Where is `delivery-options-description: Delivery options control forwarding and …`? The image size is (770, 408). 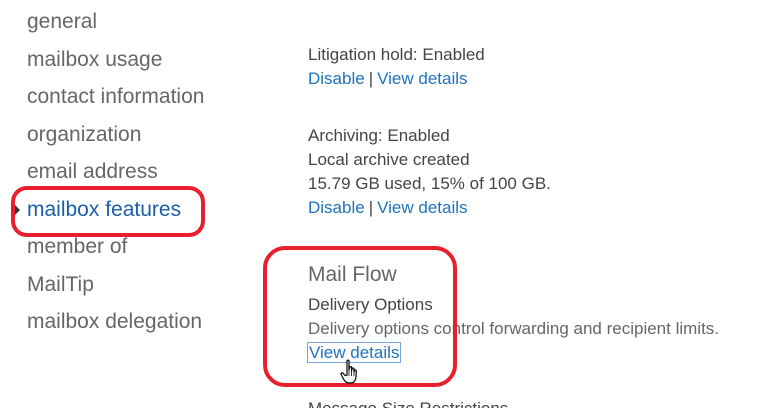 delivery-options-description: Delivery options control forwarding and … is located at coordinates (514, 328).